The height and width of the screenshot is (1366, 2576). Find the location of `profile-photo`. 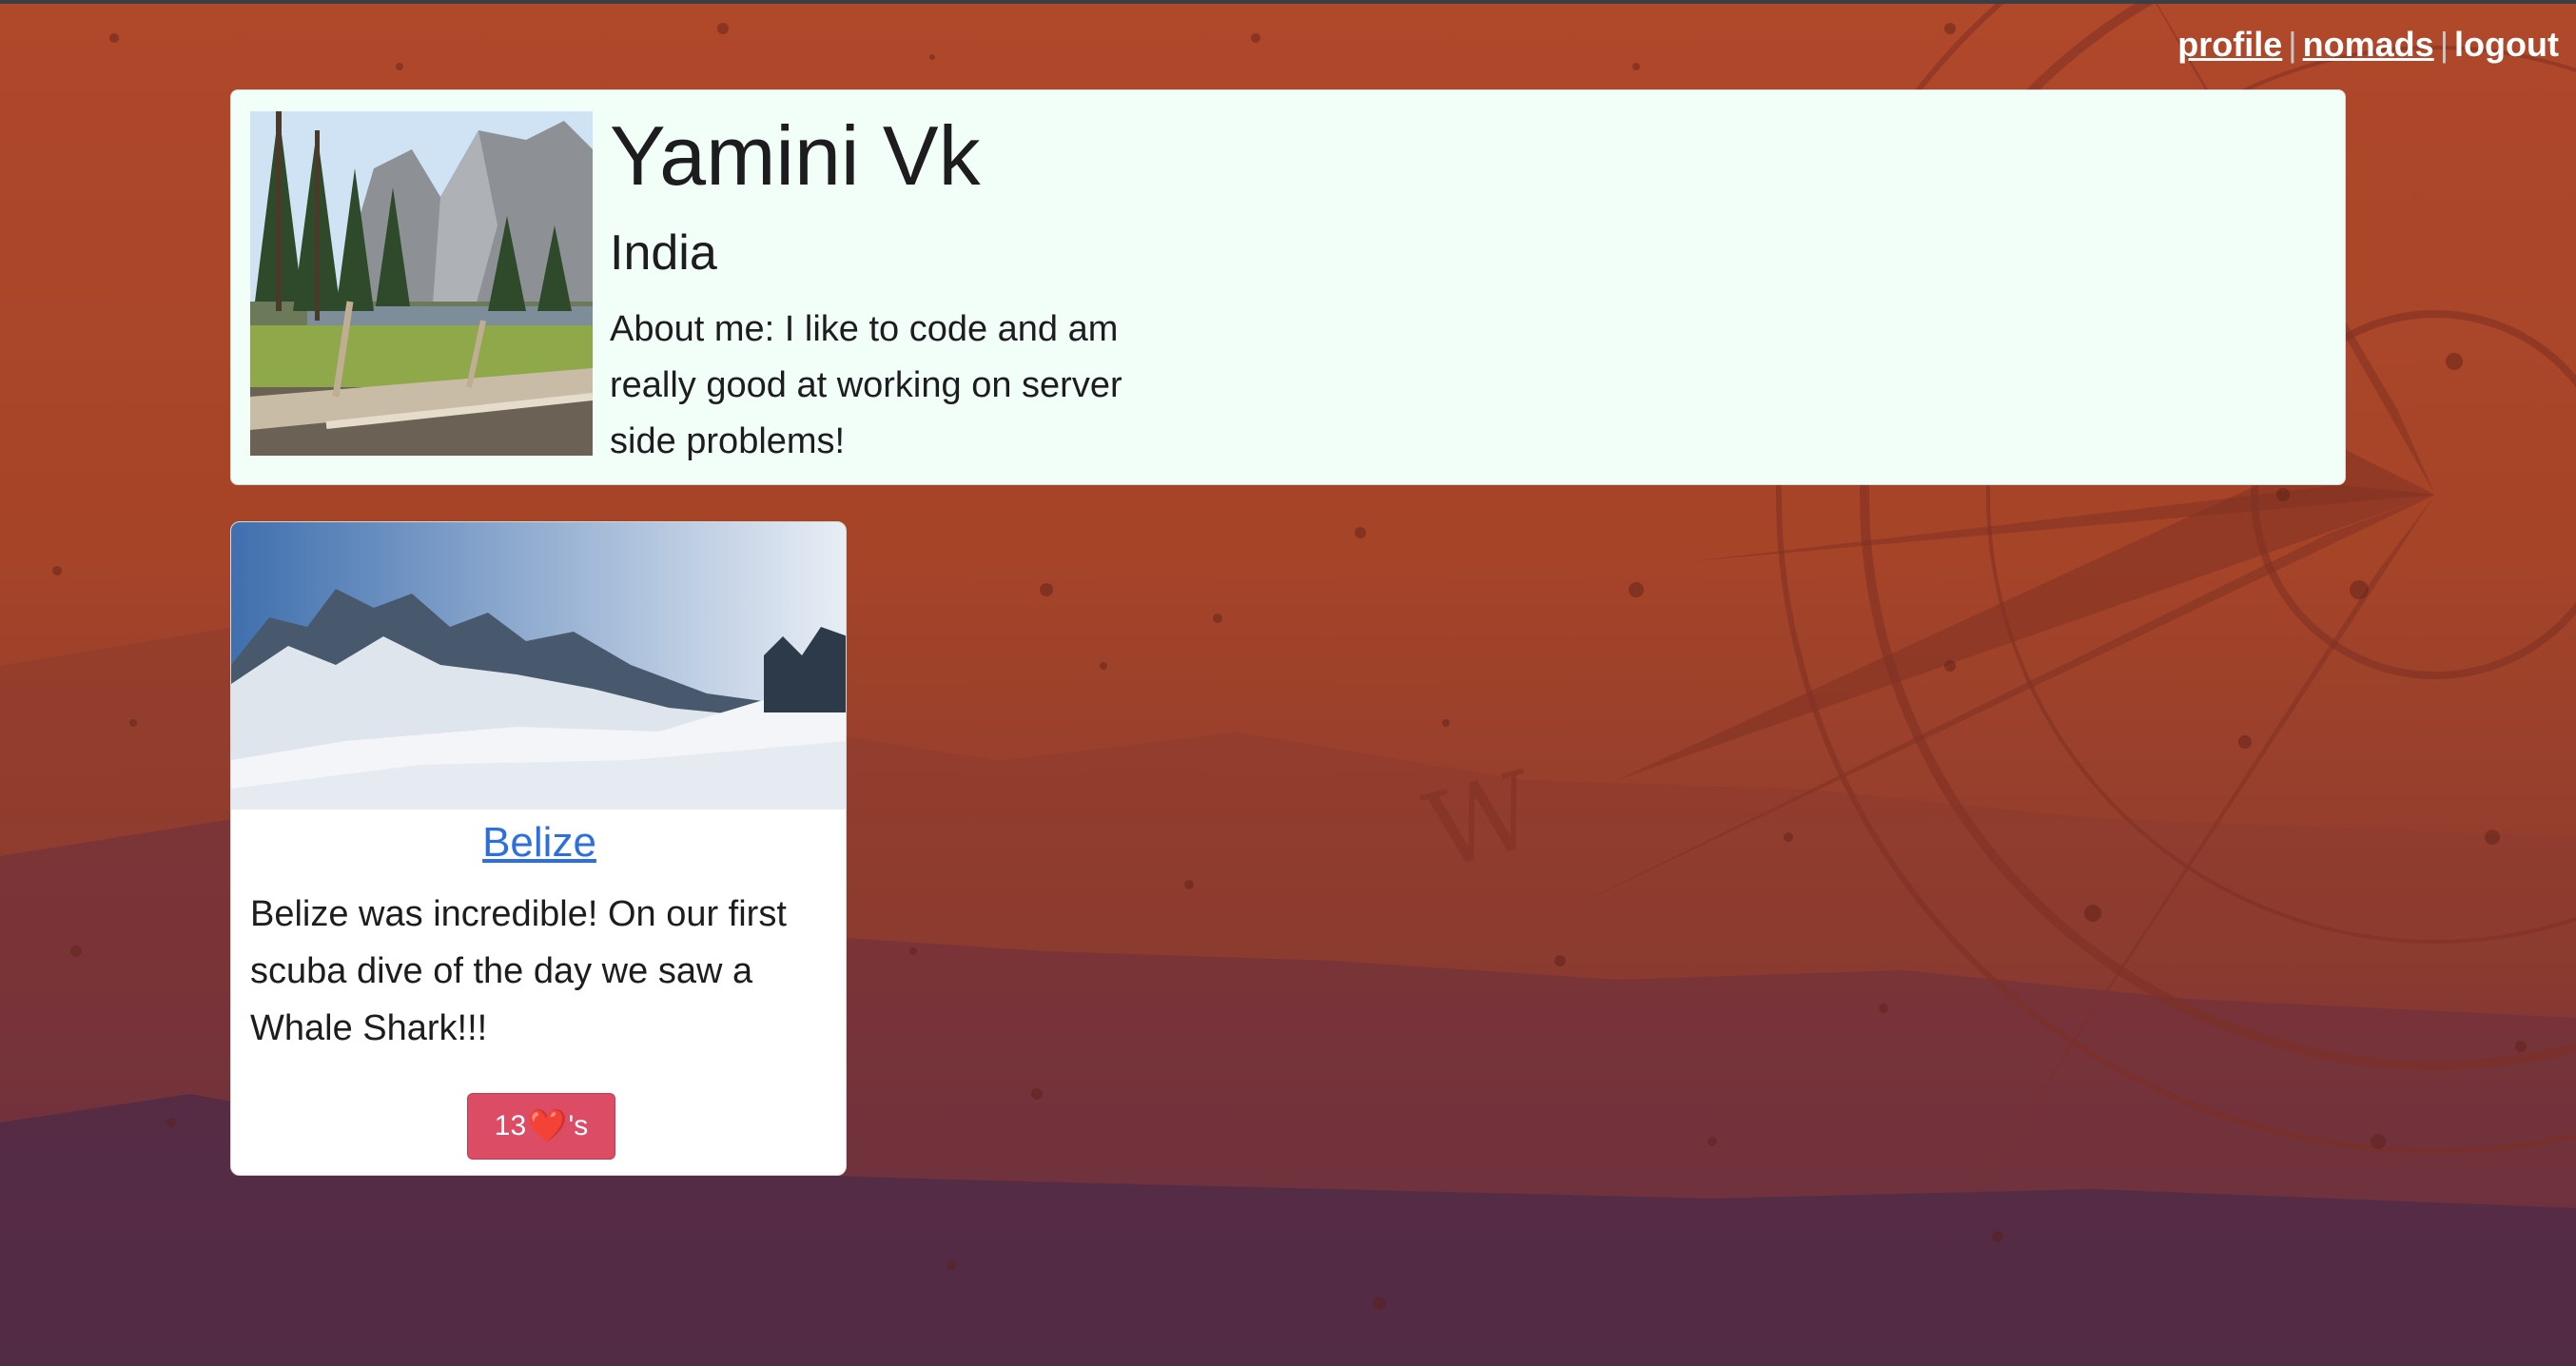

profile-photo is located at coordinates (421, 283).